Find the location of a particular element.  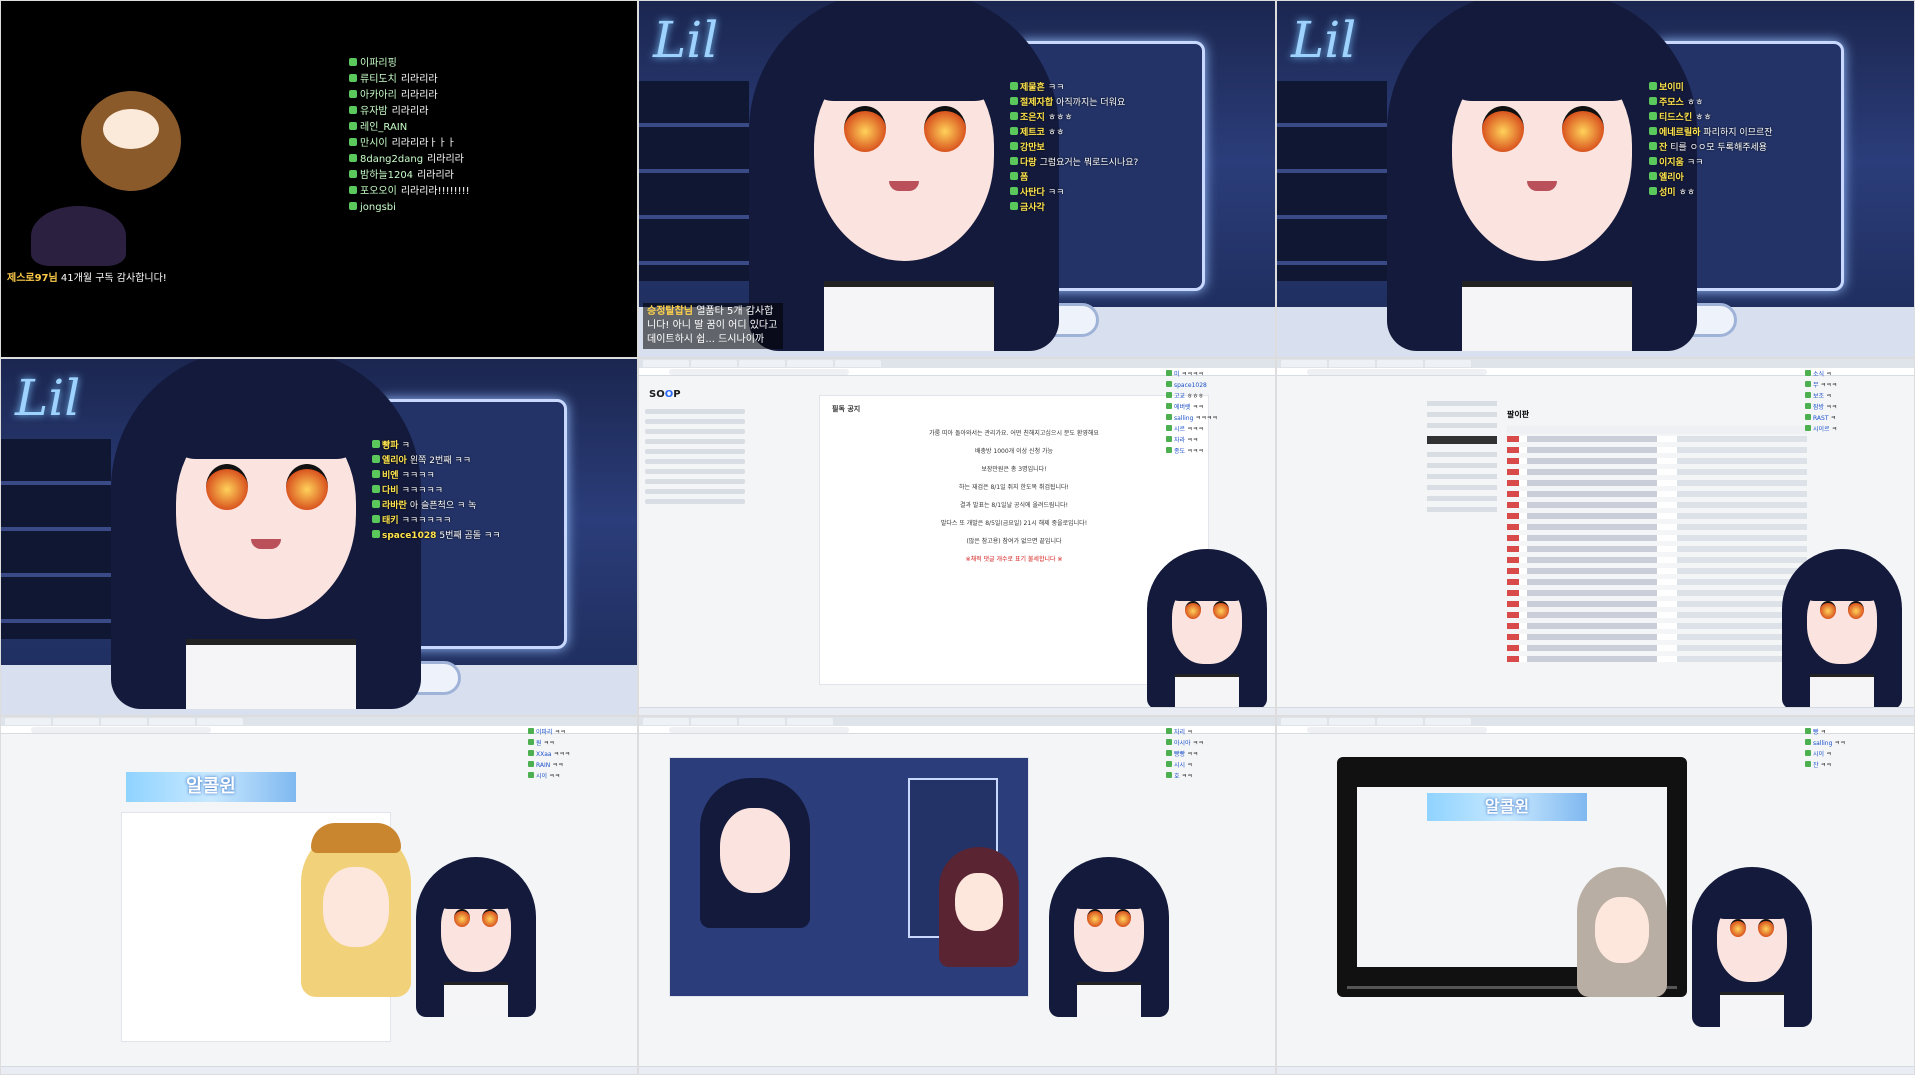

chat-username: 무 is located at coordinates (1816, 385).